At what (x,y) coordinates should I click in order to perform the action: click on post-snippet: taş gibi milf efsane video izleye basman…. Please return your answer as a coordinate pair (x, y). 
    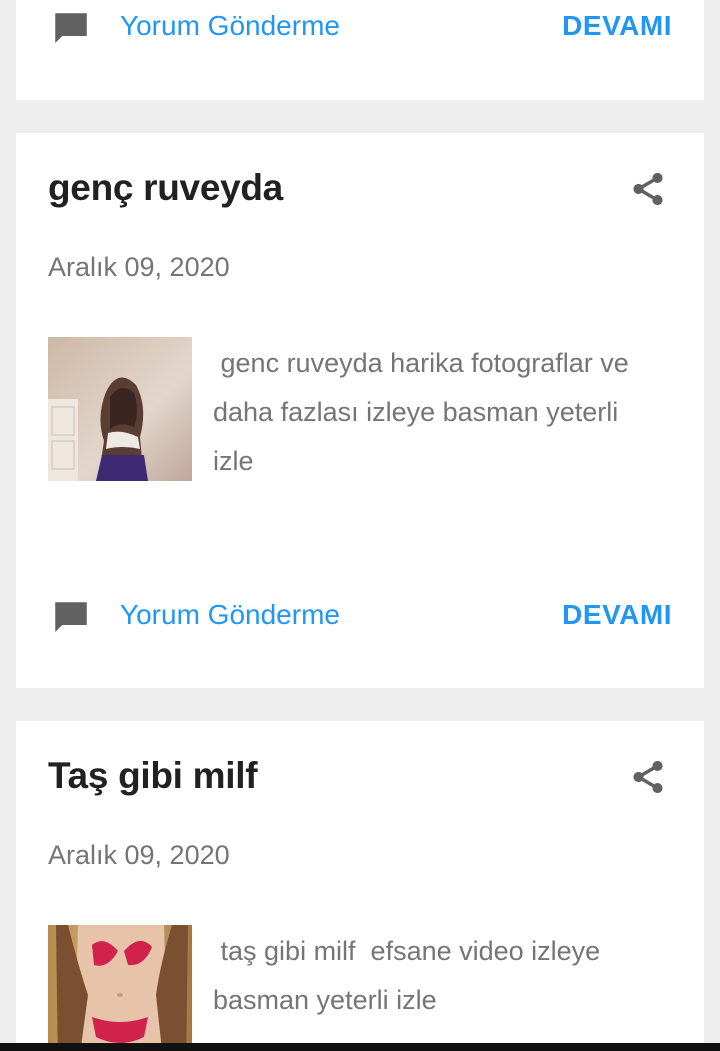
    Looking at the image, I should click on (410, 975).